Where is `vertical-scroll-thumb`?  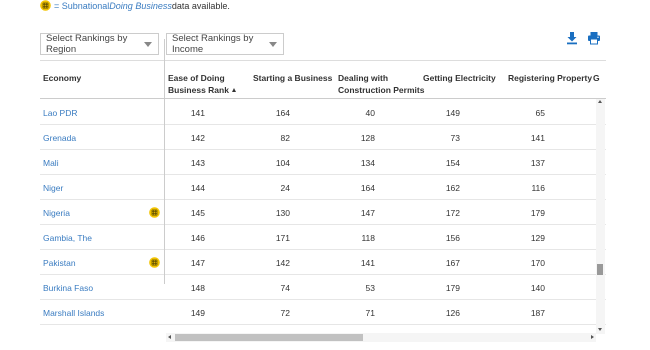 vertical-scroll-thumb is located at coordinates (600, 269).